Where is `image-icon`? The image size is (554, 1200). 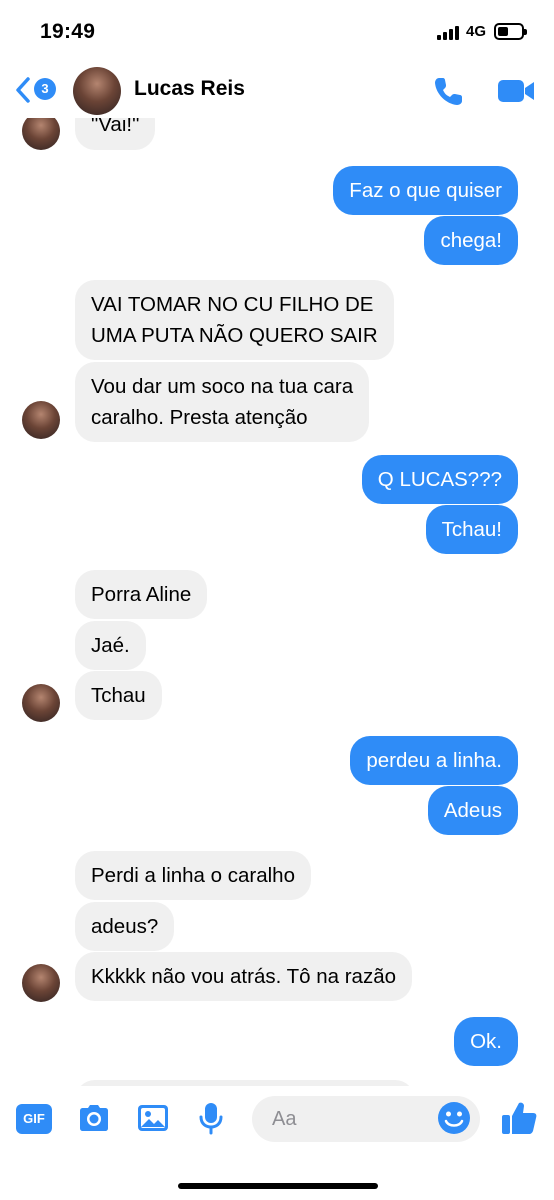
image-icon is located at coordinates (153, 1118).